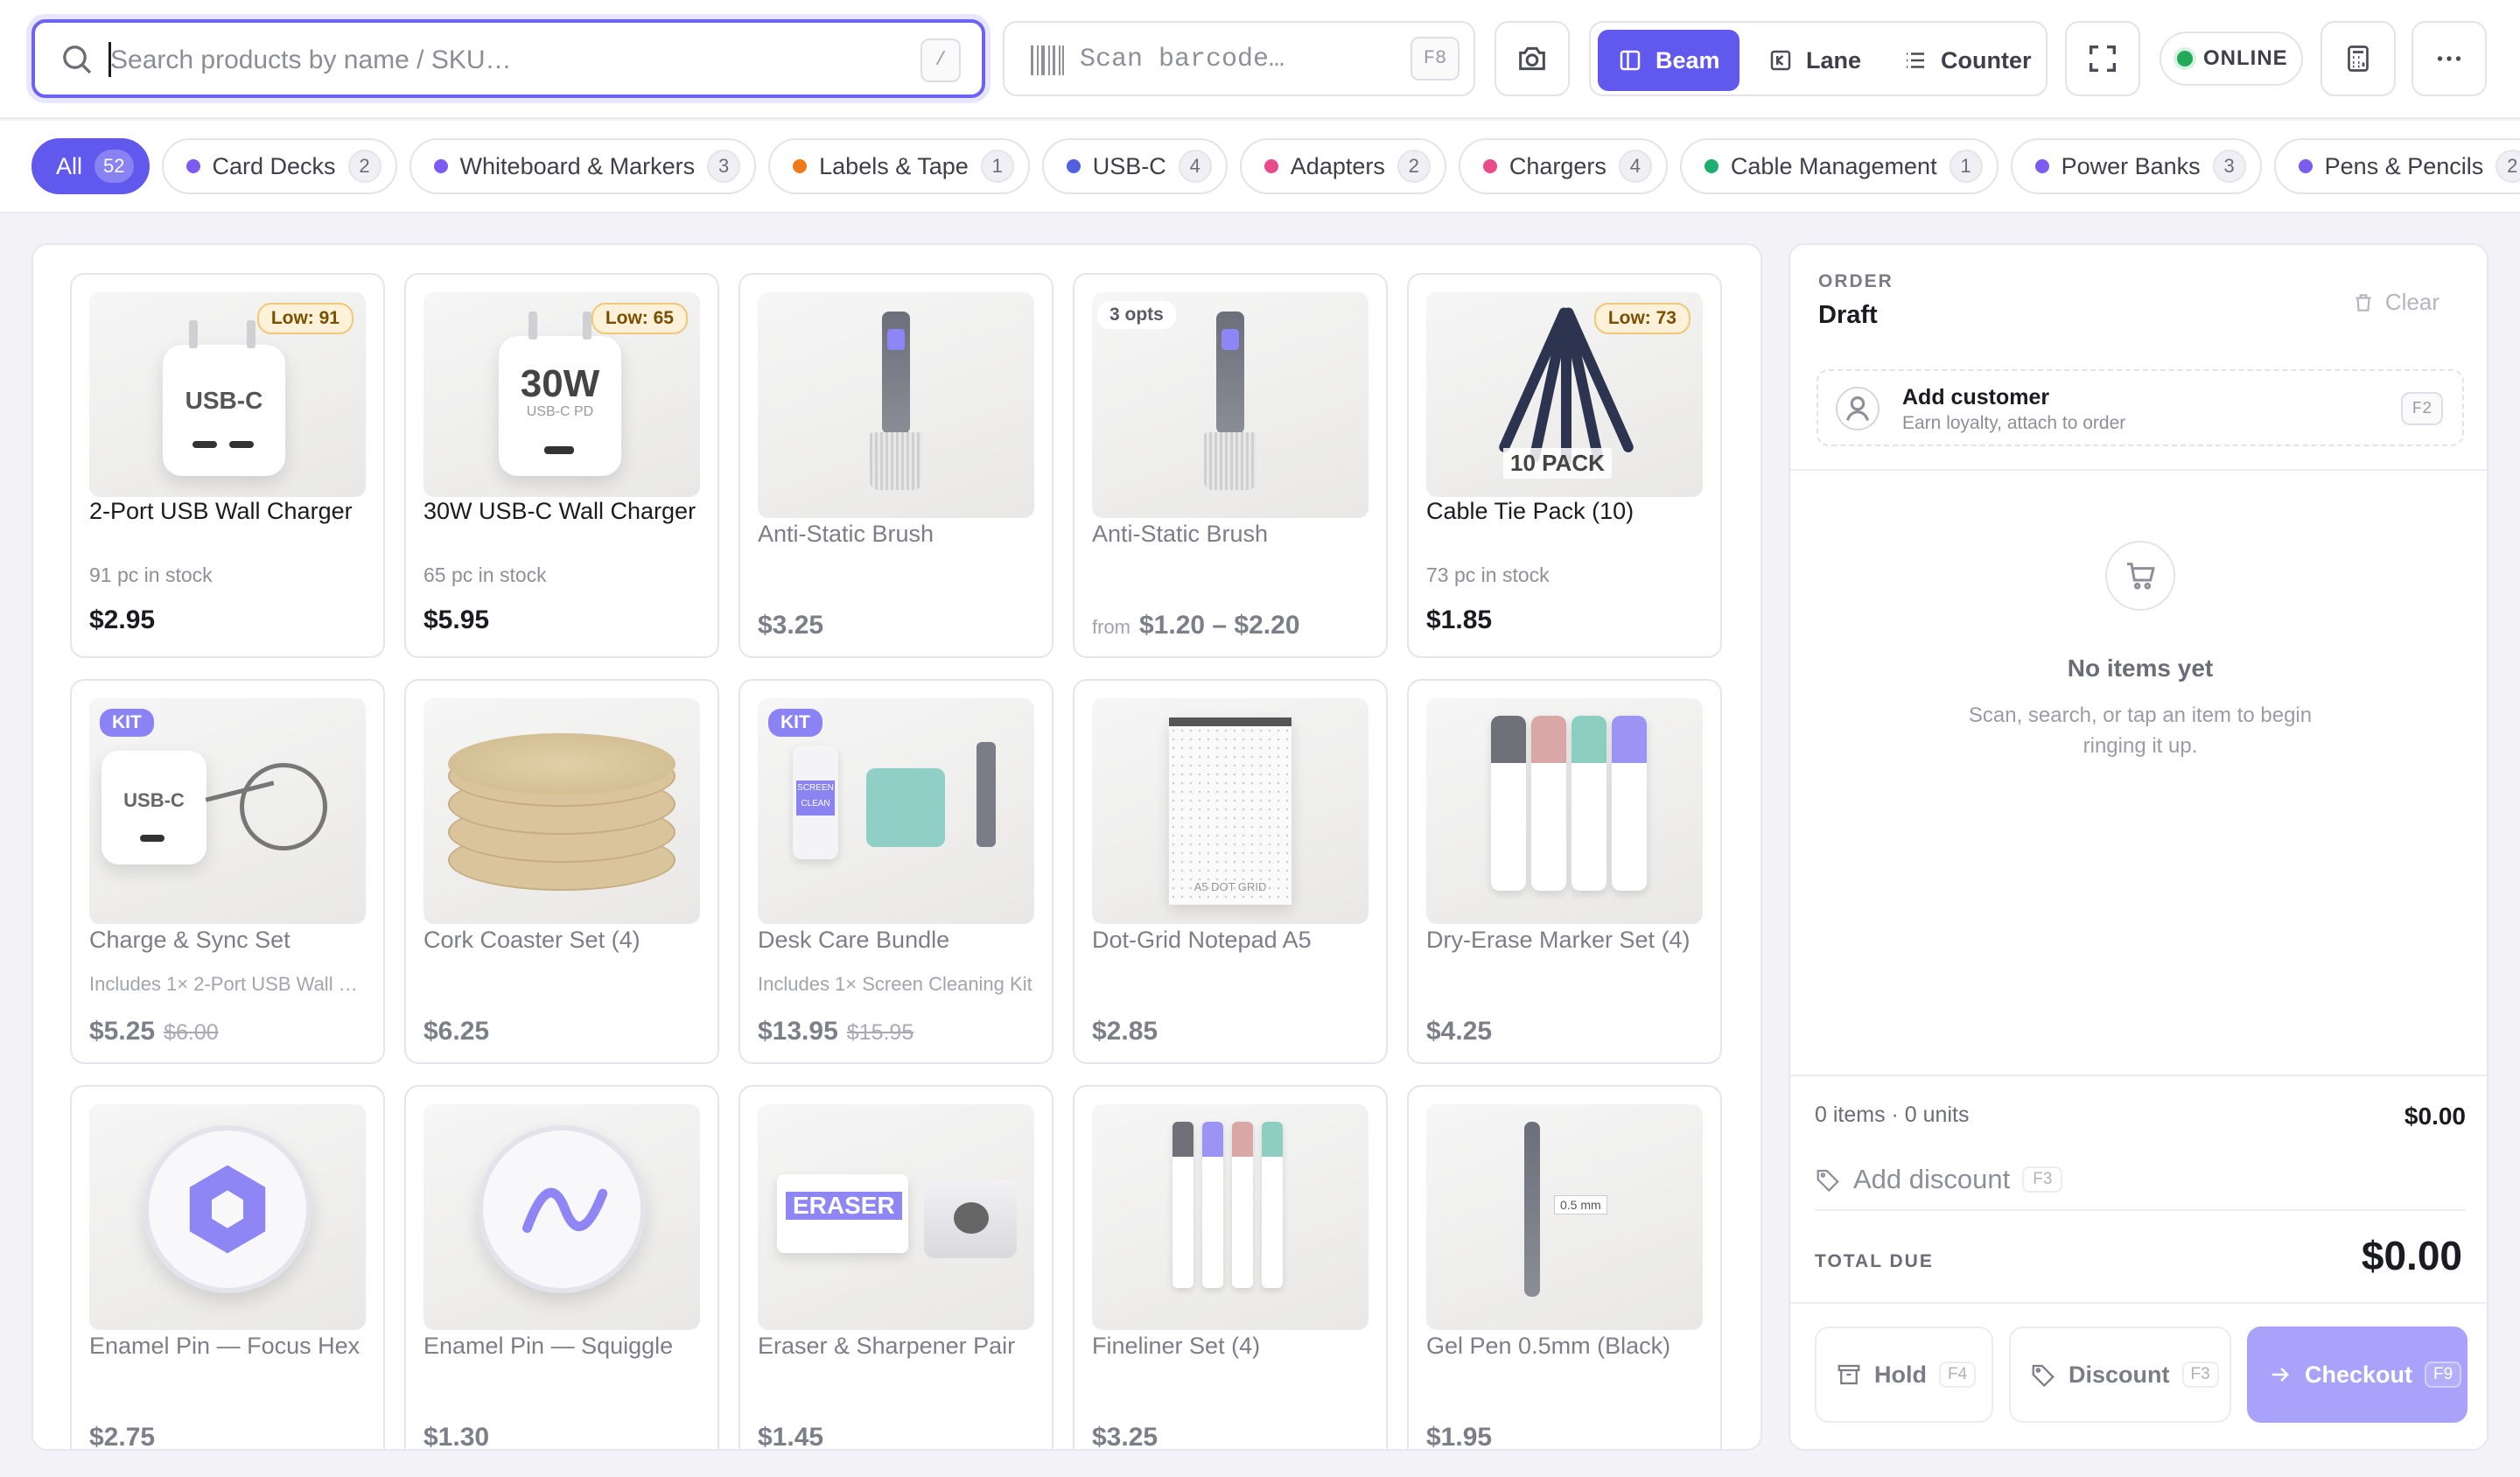 The height and width of the screenshot is (1477, 2520). I want to click on category-label: Adapters, so click(1337, 165).